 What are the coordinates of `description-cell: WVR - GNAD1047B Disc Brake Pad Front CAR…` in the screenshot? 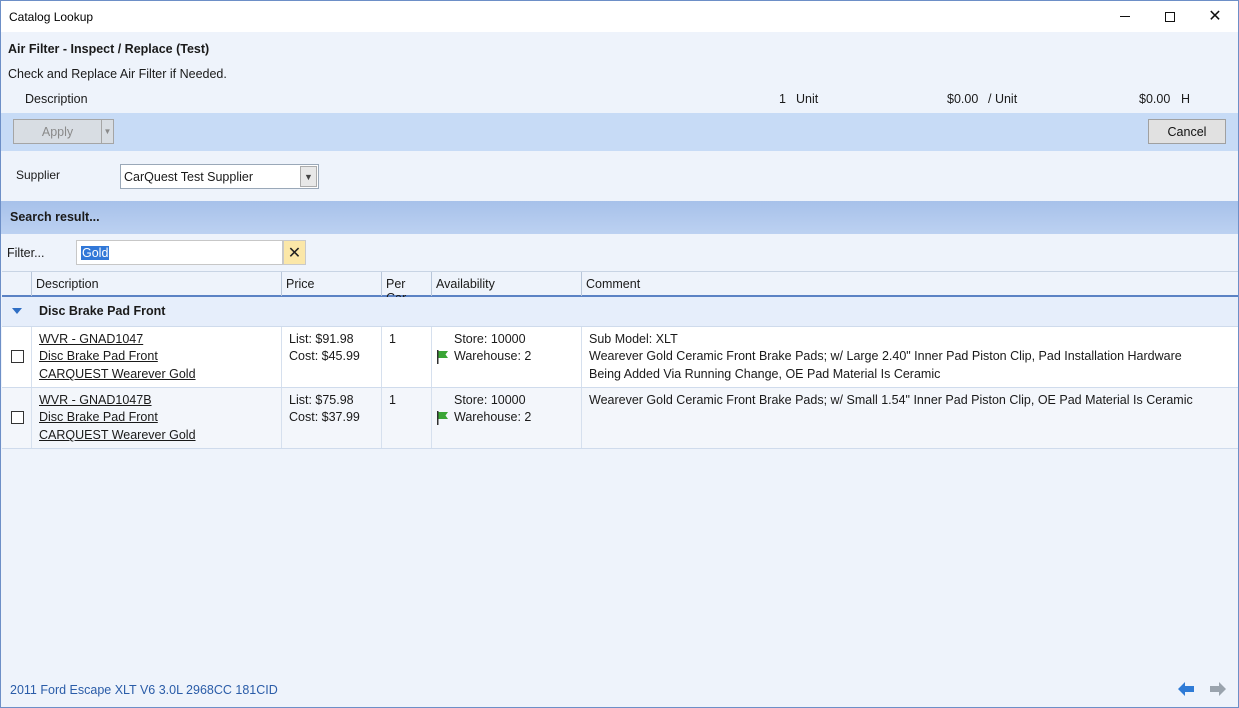 It's located at (157, 418).